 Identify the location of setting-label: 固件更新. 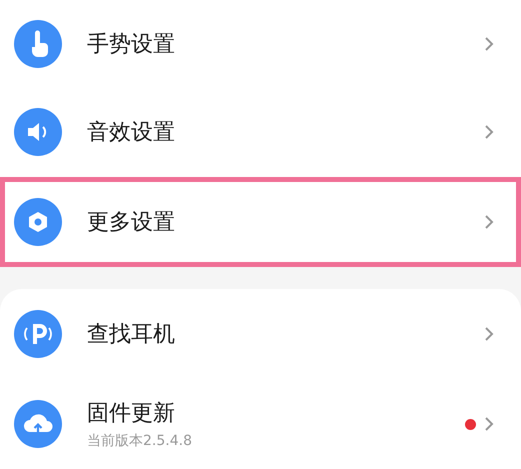
(131, 414).